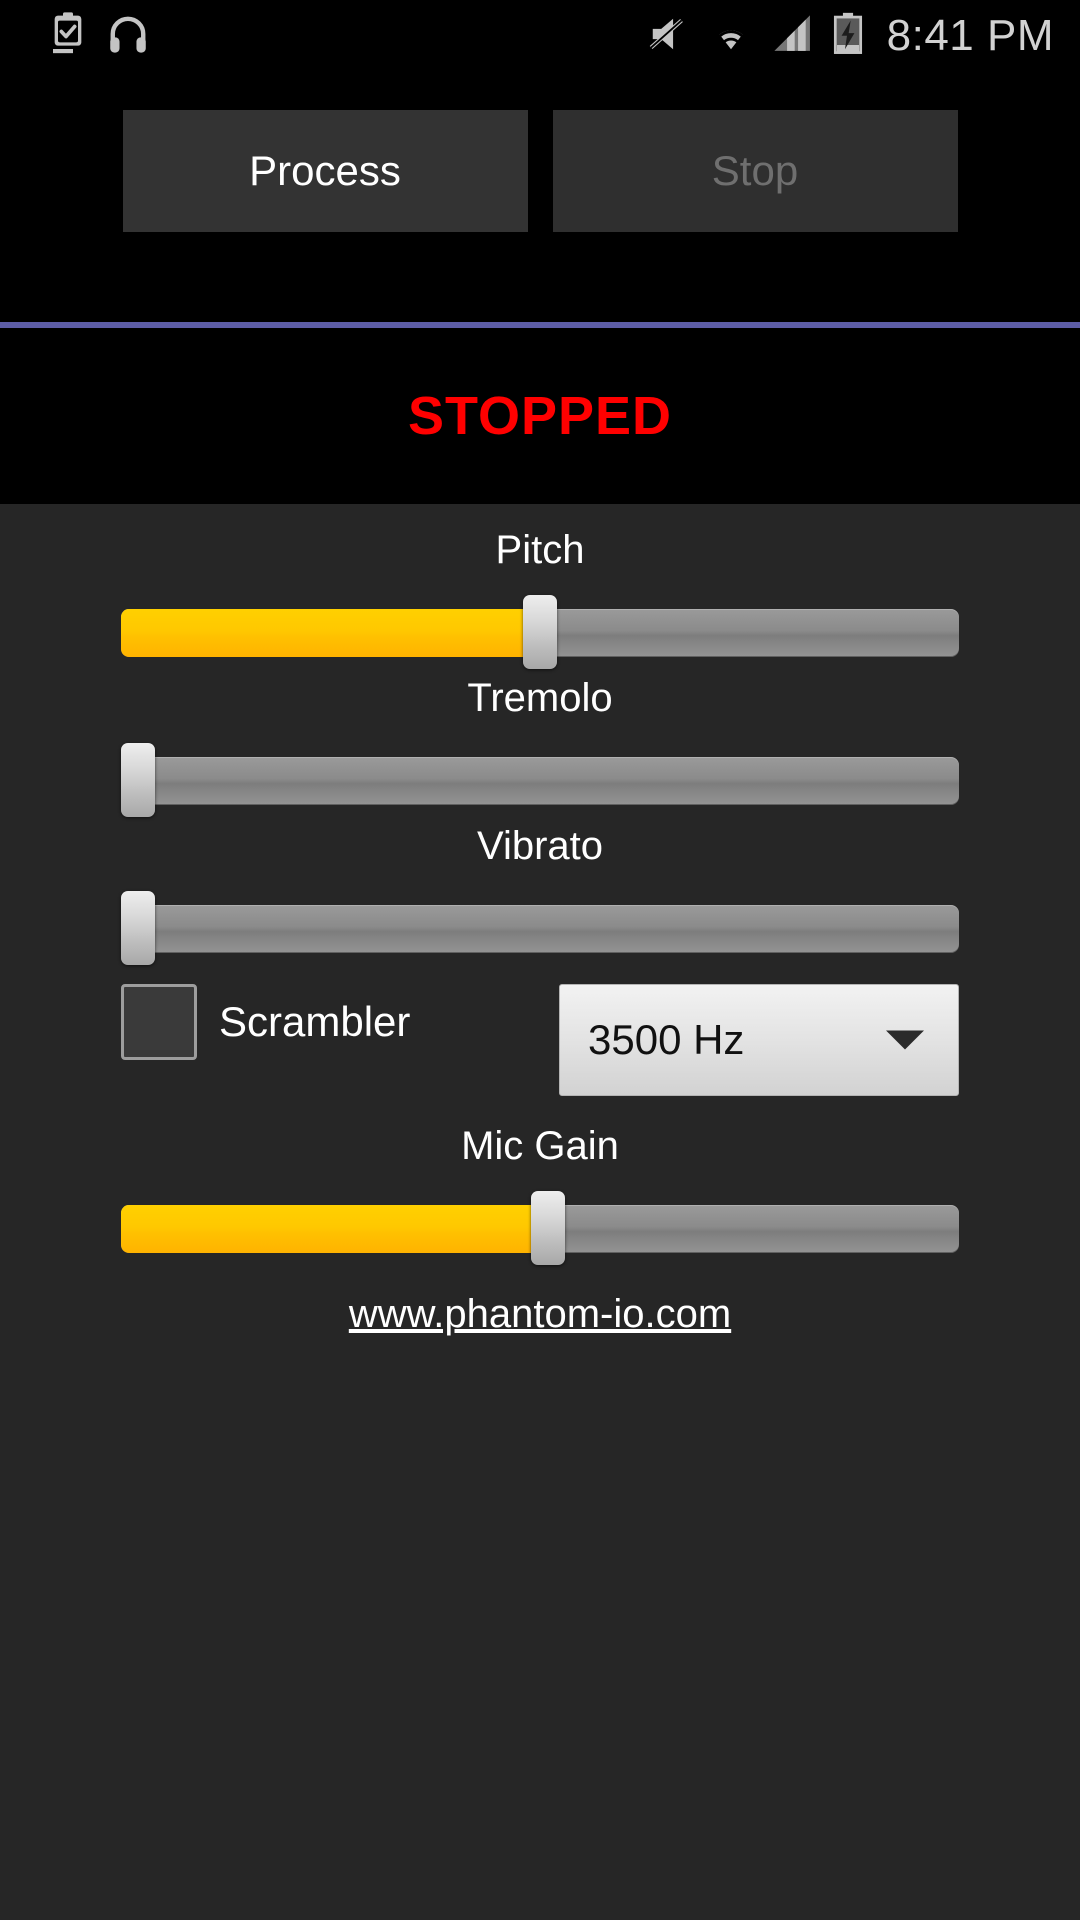 Image resolution: width=1080 pixels, height=1920 pixels. Describe the element at coordinates (540, 1040) in the screenshot. I see `scrambler-row: Scrambler 3500 Hz` at that location.